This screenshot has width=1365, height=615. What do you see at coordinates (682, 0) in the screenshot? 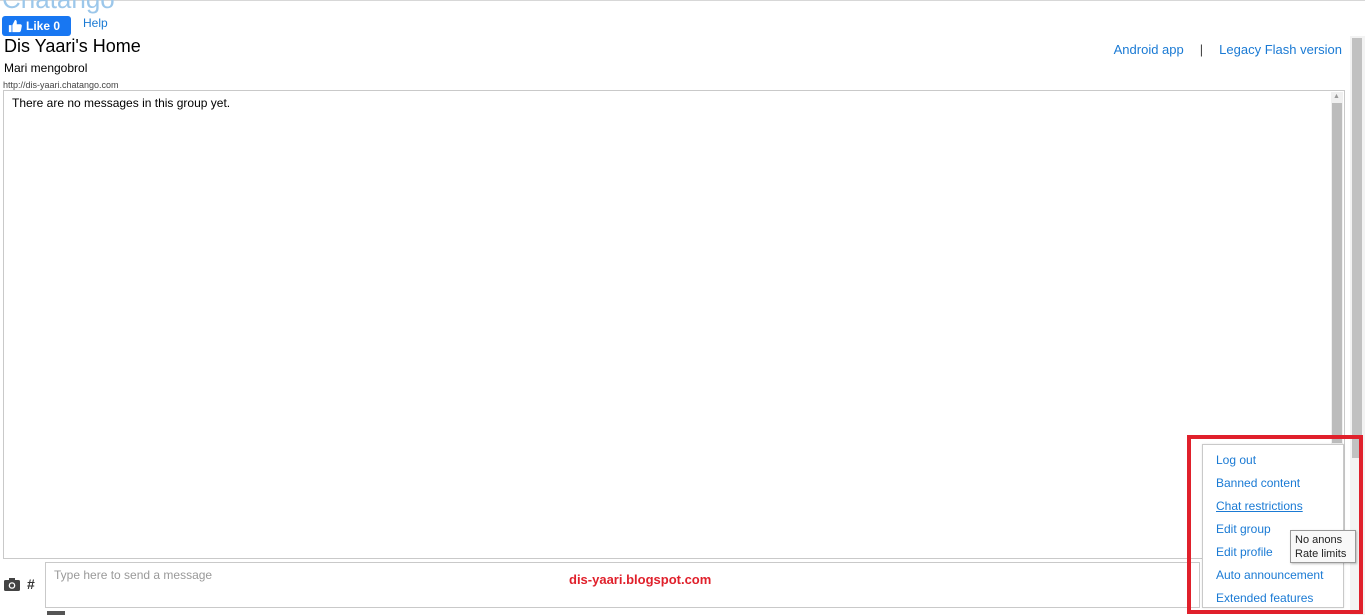
I see `top-border` at bounding box center [682, 0].